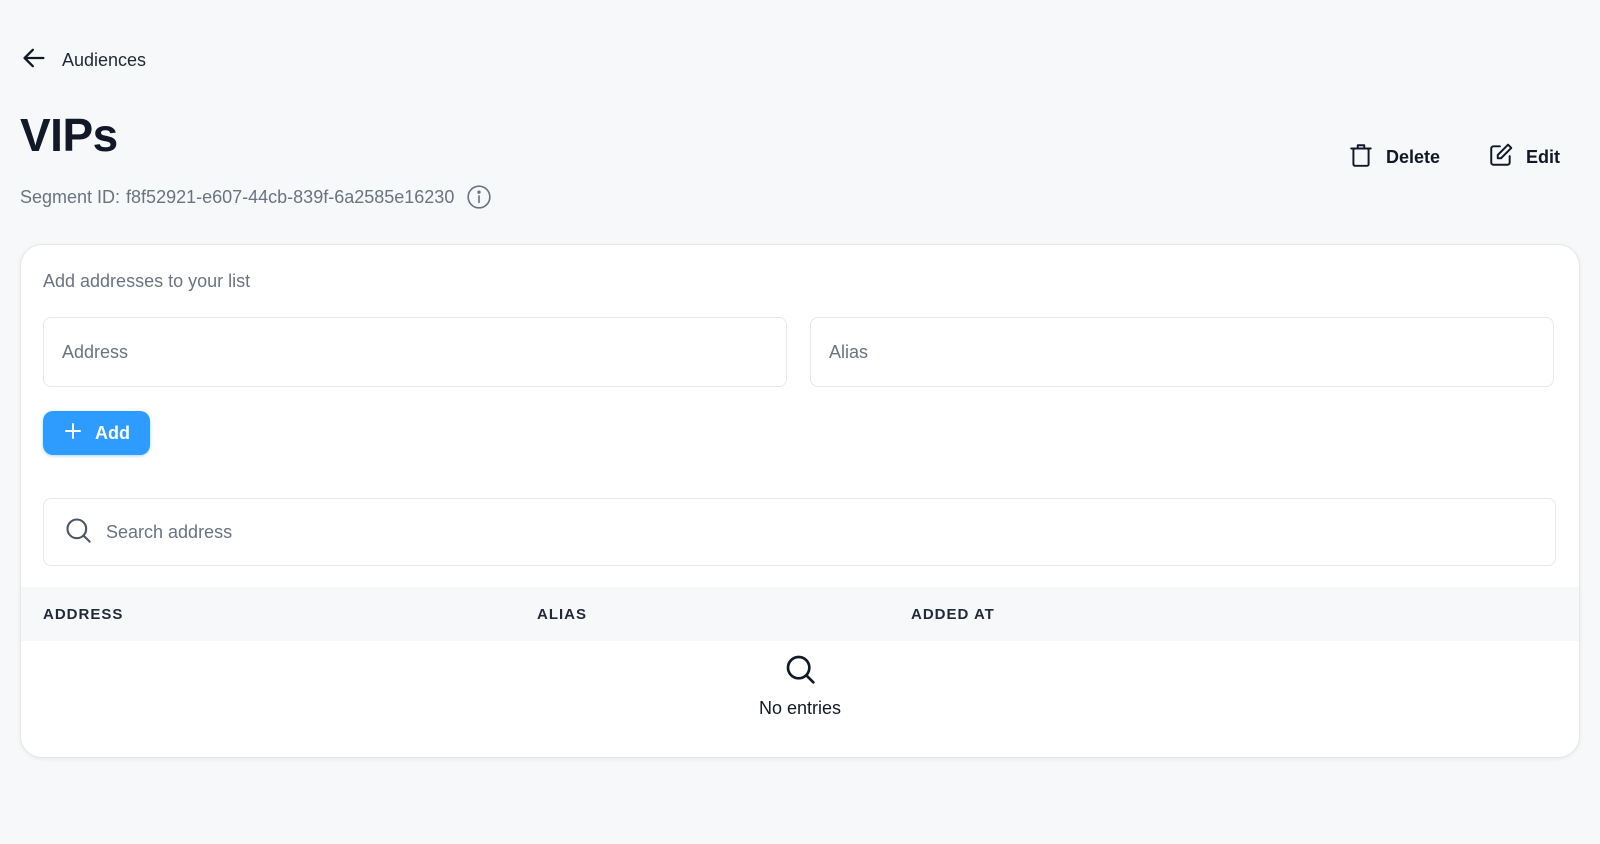 This screenshot has height=844, width=1600. What do you see at coordinates (819, 532) in the screenshot?
I see `search-input` at bounding box center [819, 532].